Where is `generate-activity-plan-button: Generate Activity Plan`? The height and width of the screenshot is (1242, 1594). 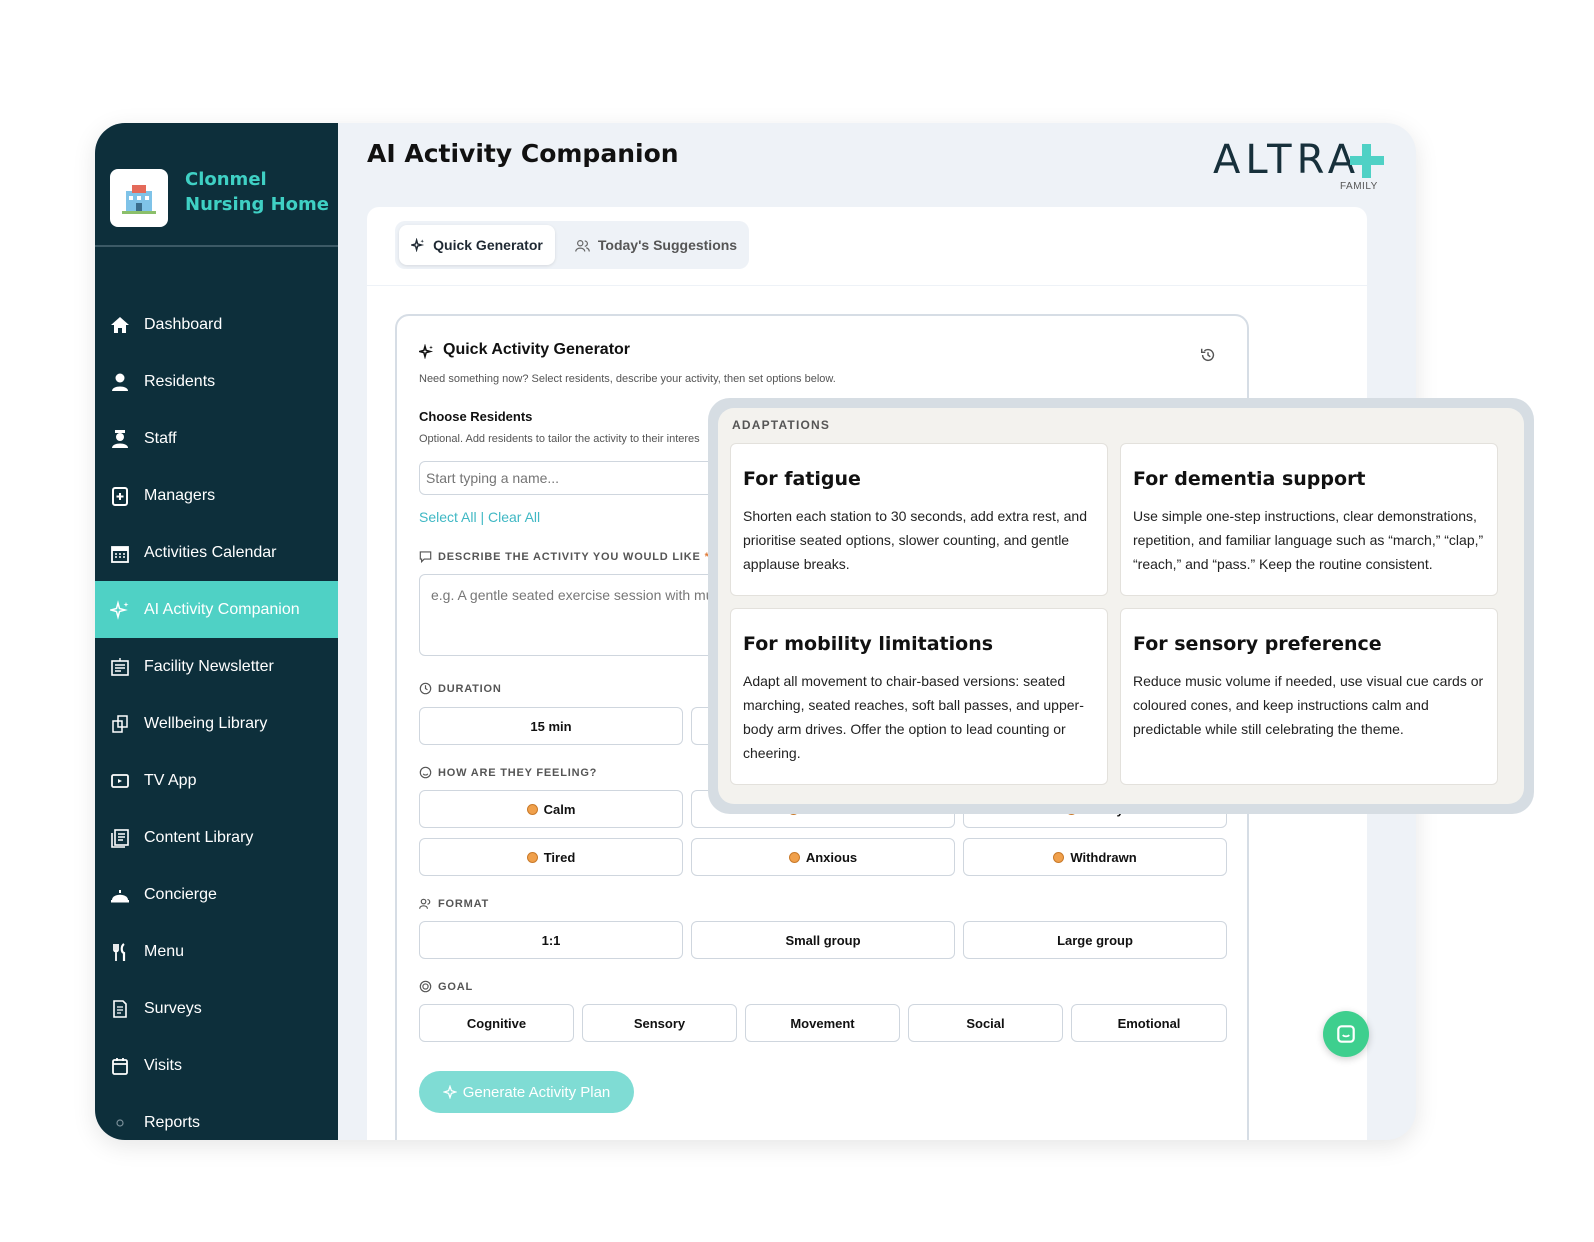 generate-activity-plan-button: Generate Activity Plan is located at coordinates (526, 1092).